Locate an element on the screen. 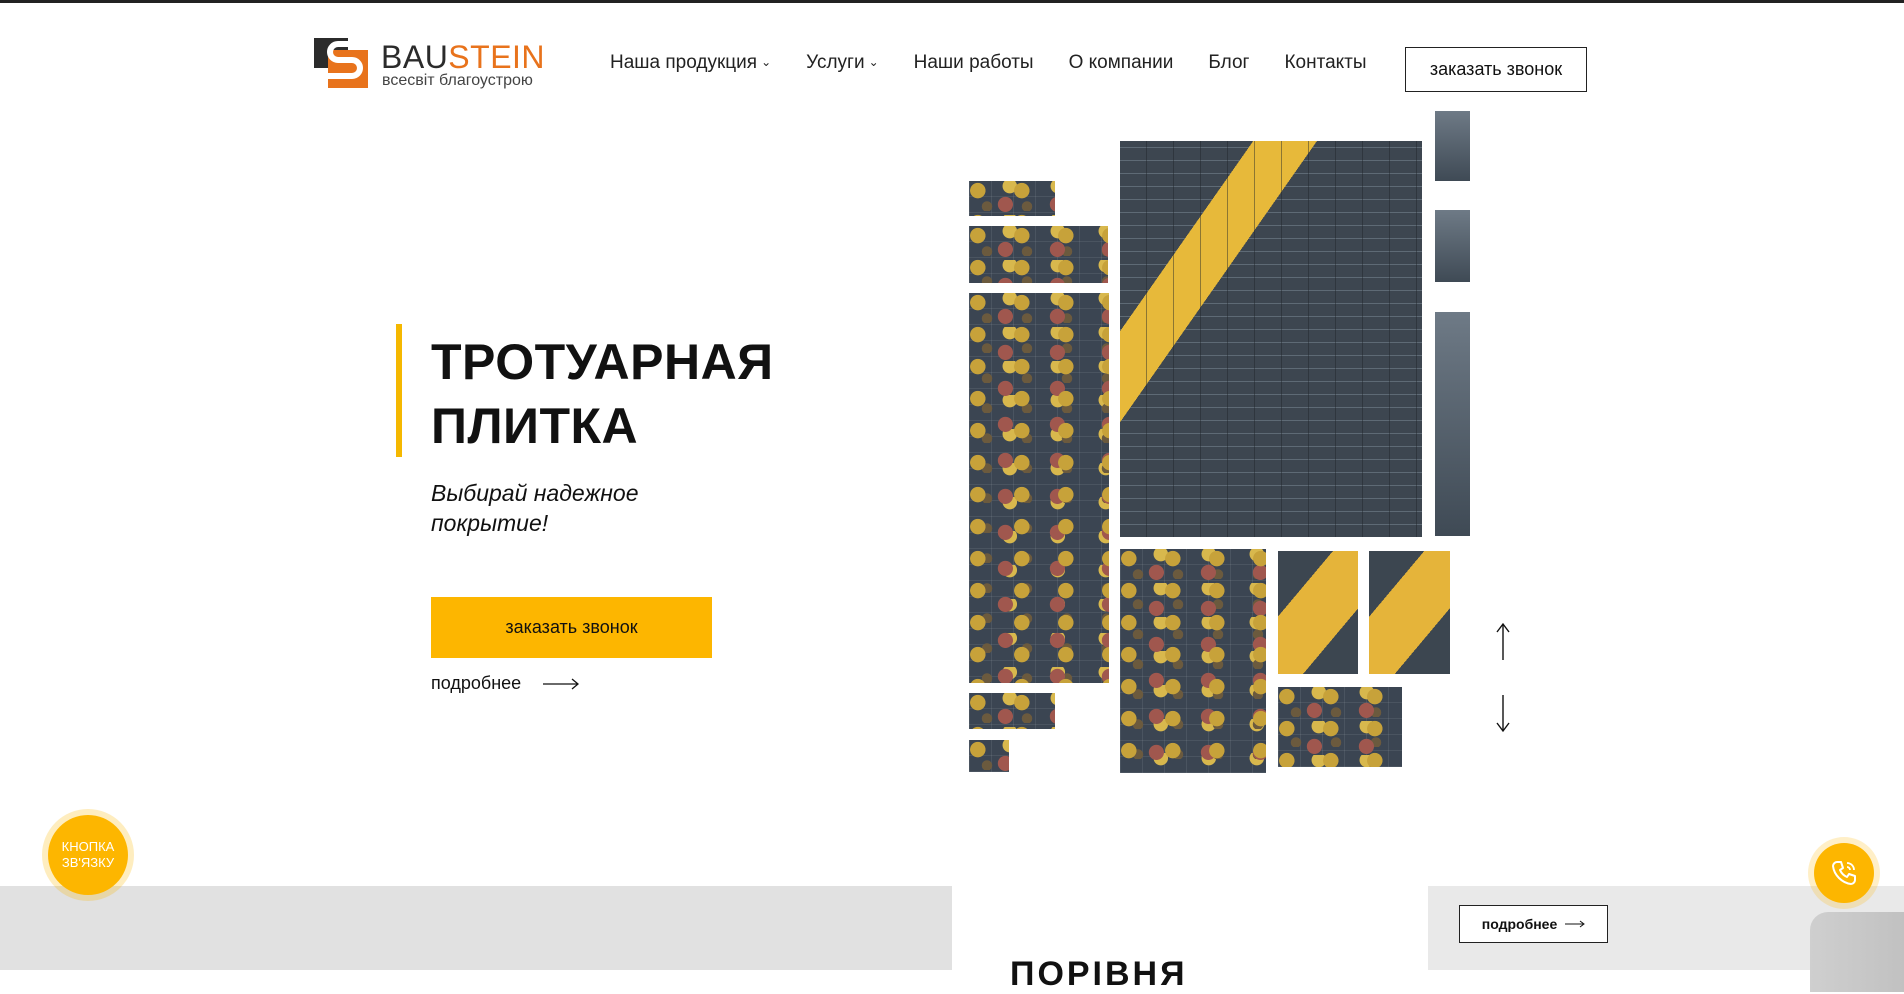 The width and height of the screenshot is (1904, 994). logo-mark-icon is located at coordinates (341, 63).